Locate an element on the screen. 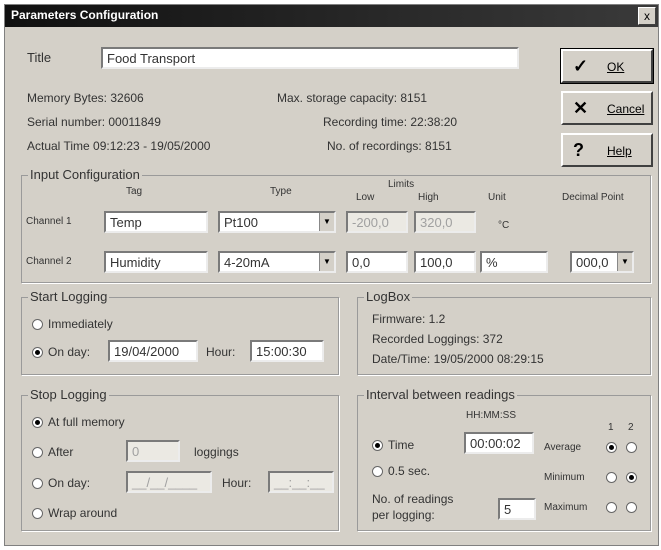 The image size is (661, 550). header-unit: Unit is located at coordinates (497, 197).